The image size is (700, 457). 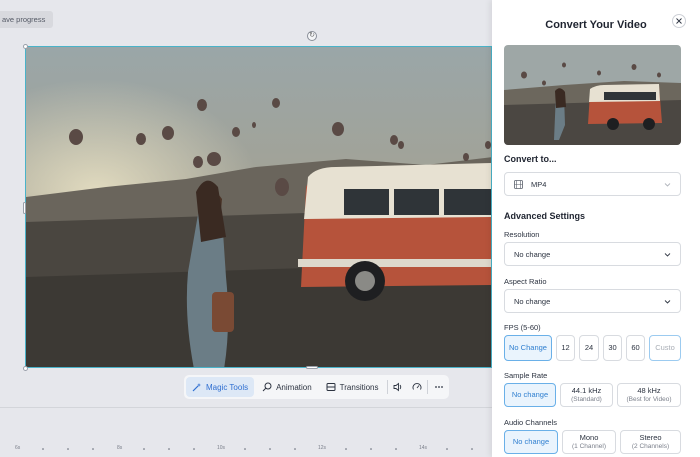 I want to click on fps-custom-input: Custo, so click(x=665, y=348).